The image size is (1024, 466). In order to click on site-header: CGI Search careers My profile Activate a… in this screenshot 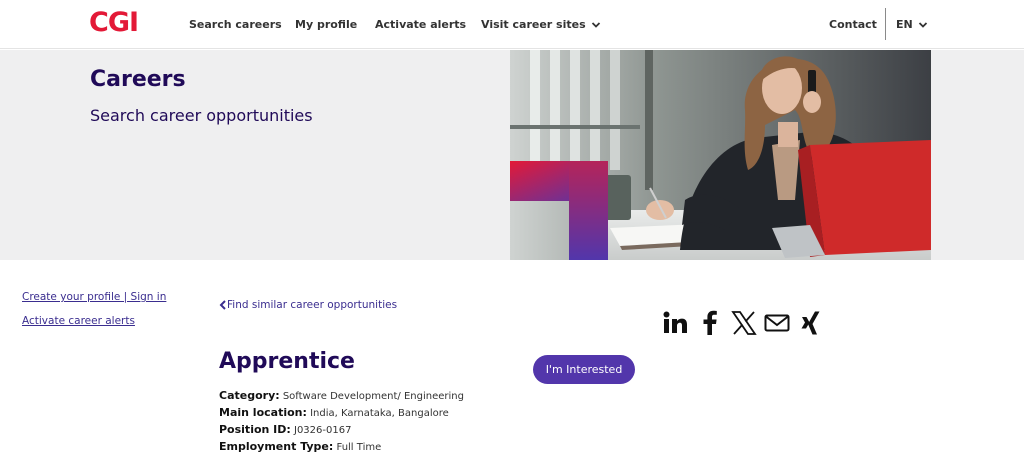, I will do `click(512, 24)`.